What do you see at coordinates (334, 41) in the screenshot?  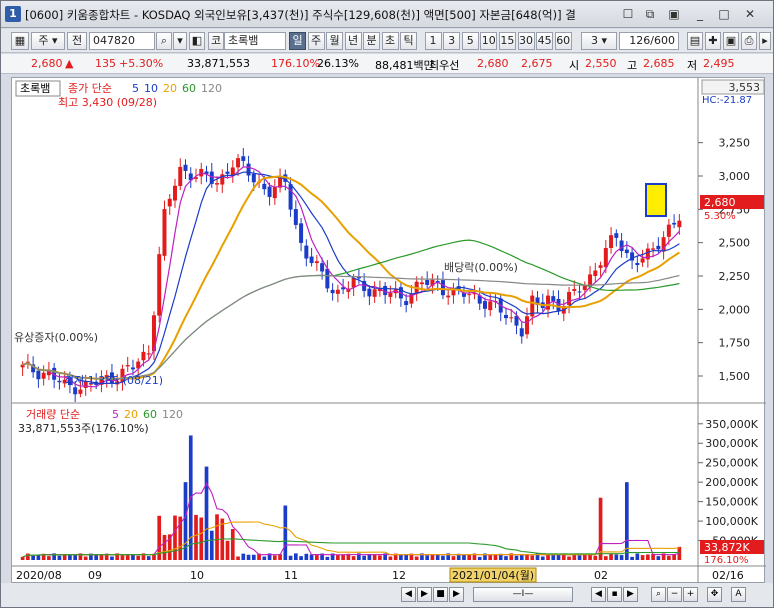 I see `period-tab-2: 월` at bounding box center [334, 41].